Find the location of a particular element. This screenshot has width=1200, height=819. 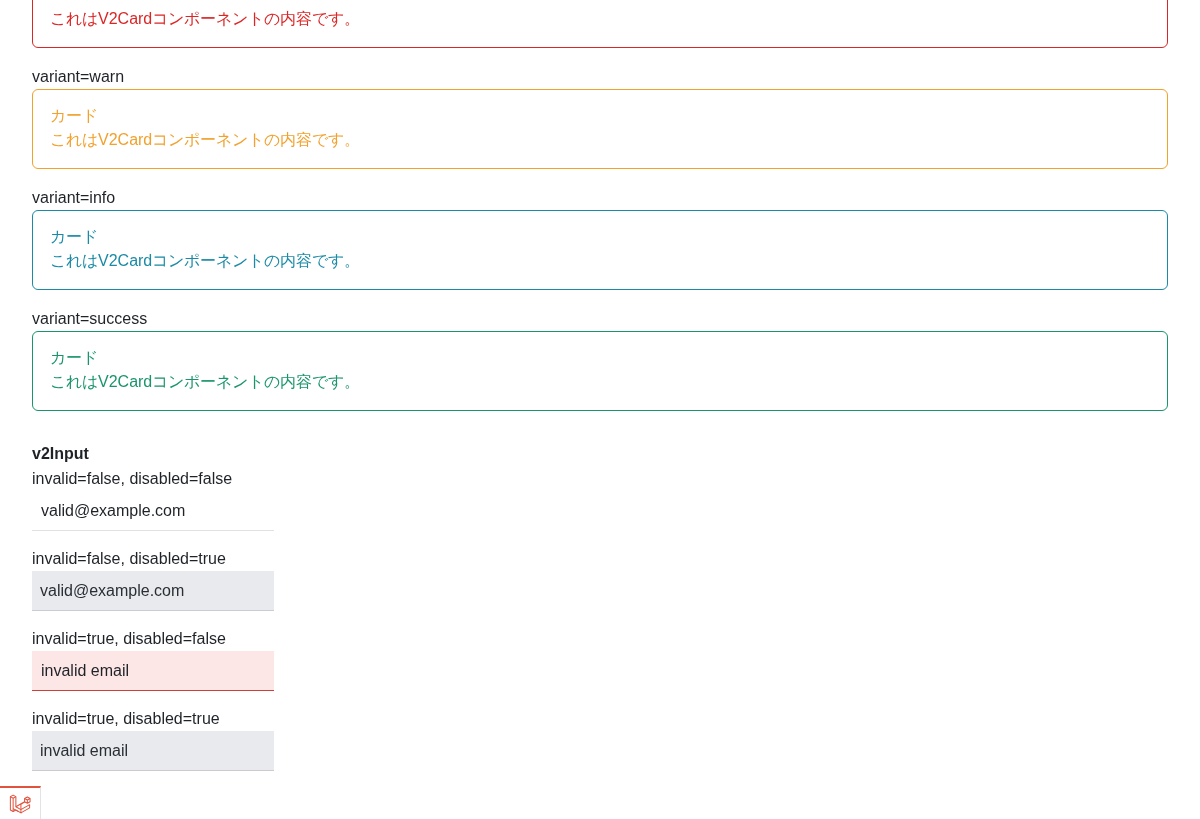

variant-label: variant=success is located at coordinates (90, 319).